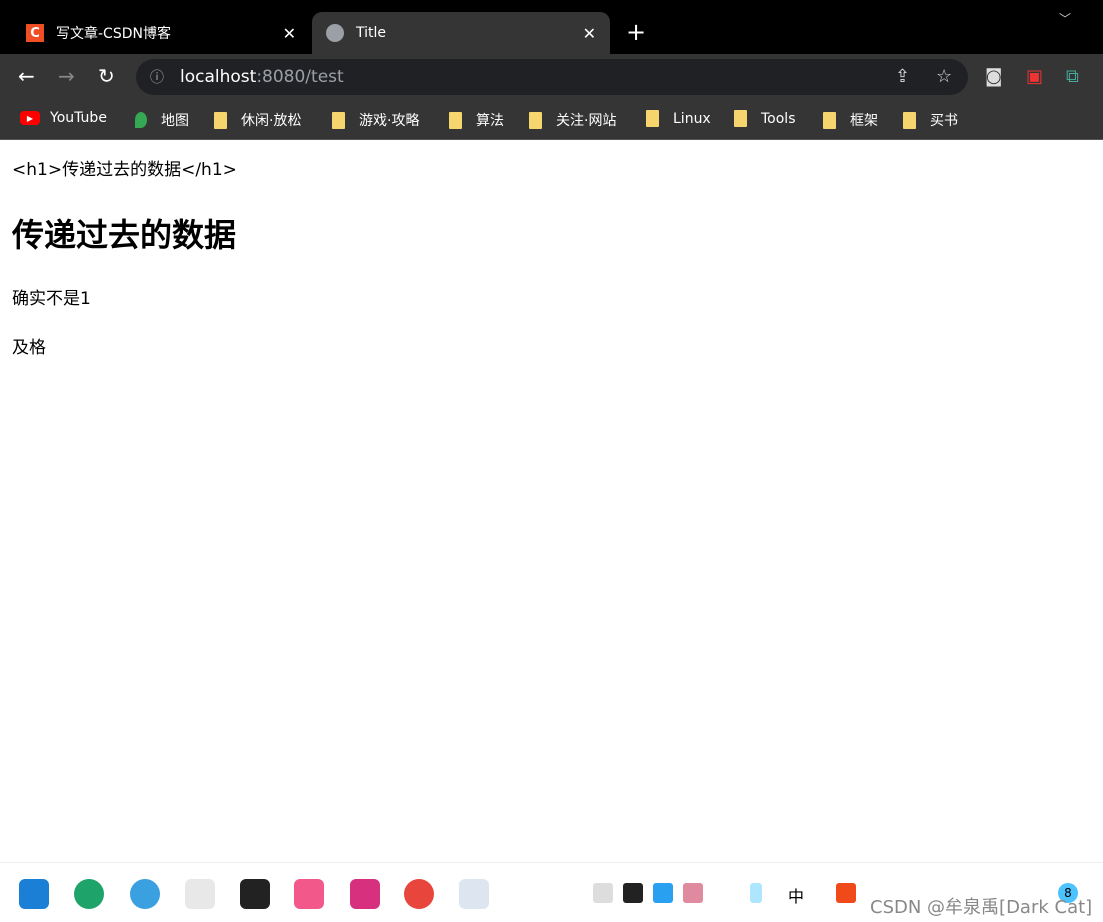  What do you see at coordinates (1034, 76) in the screenshot?
I see `fe-extension-icon: ▣` at bounding box center [1034, 76].